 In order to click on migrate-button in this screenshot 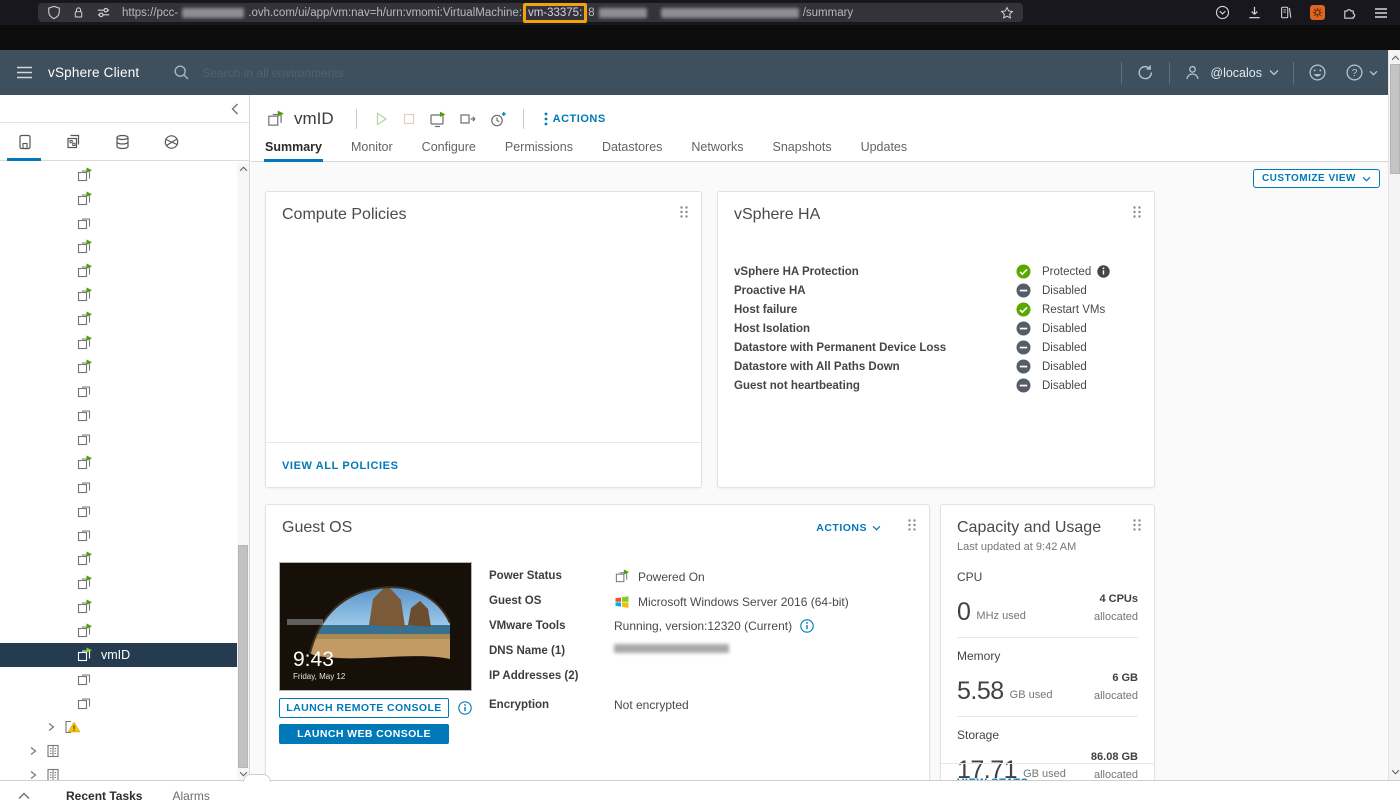, I will do `click(468, 119)`.